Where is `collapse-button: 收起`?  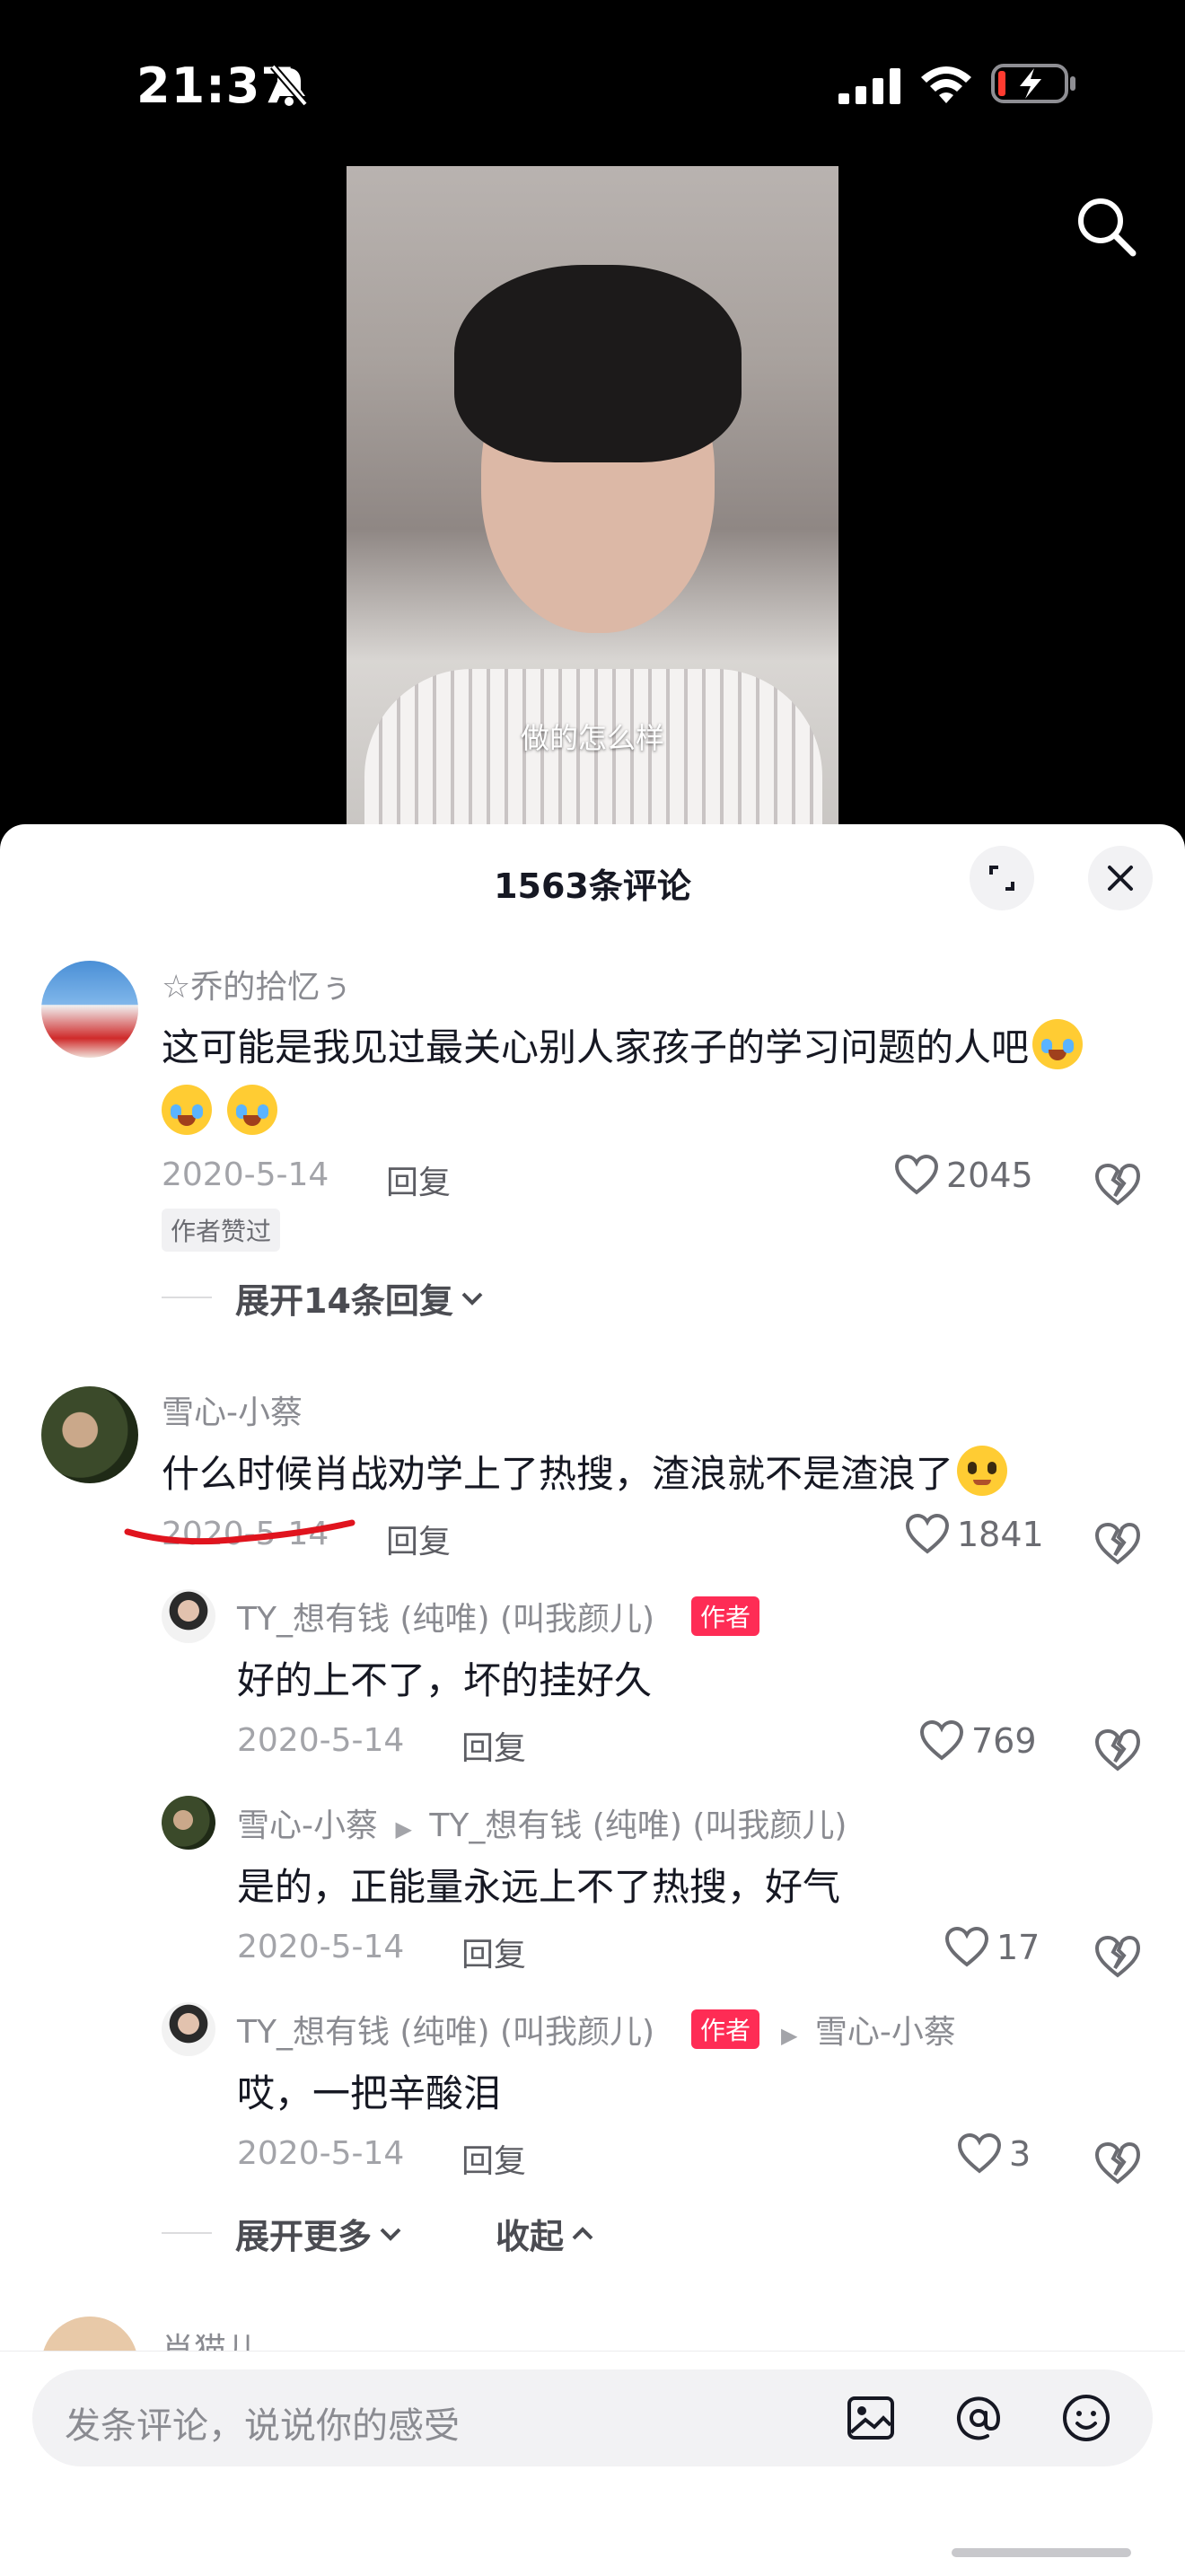
collapse-button: 收起 is located at coordinates (545, 2233).